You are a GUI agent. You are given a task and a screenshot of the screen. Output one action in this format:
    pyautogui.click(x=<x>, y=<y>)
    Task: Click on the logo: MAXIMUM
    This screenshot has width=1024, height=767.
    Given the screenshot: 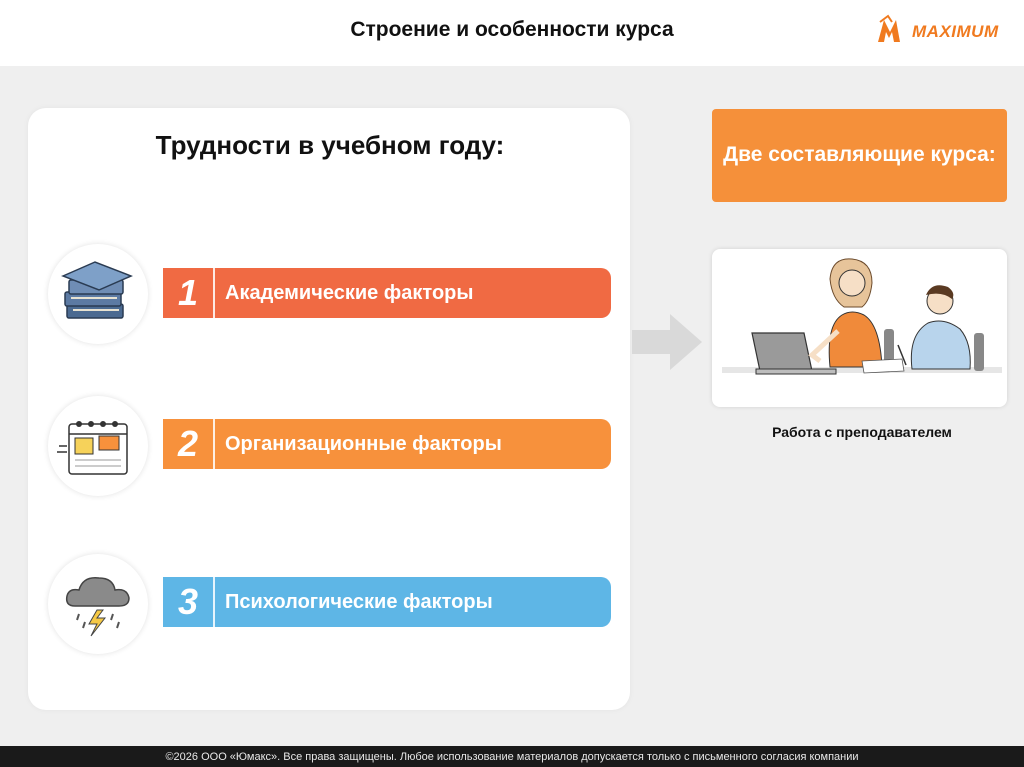 What is the action you would take?
    pyautogui.click(x=949, y=32)
    